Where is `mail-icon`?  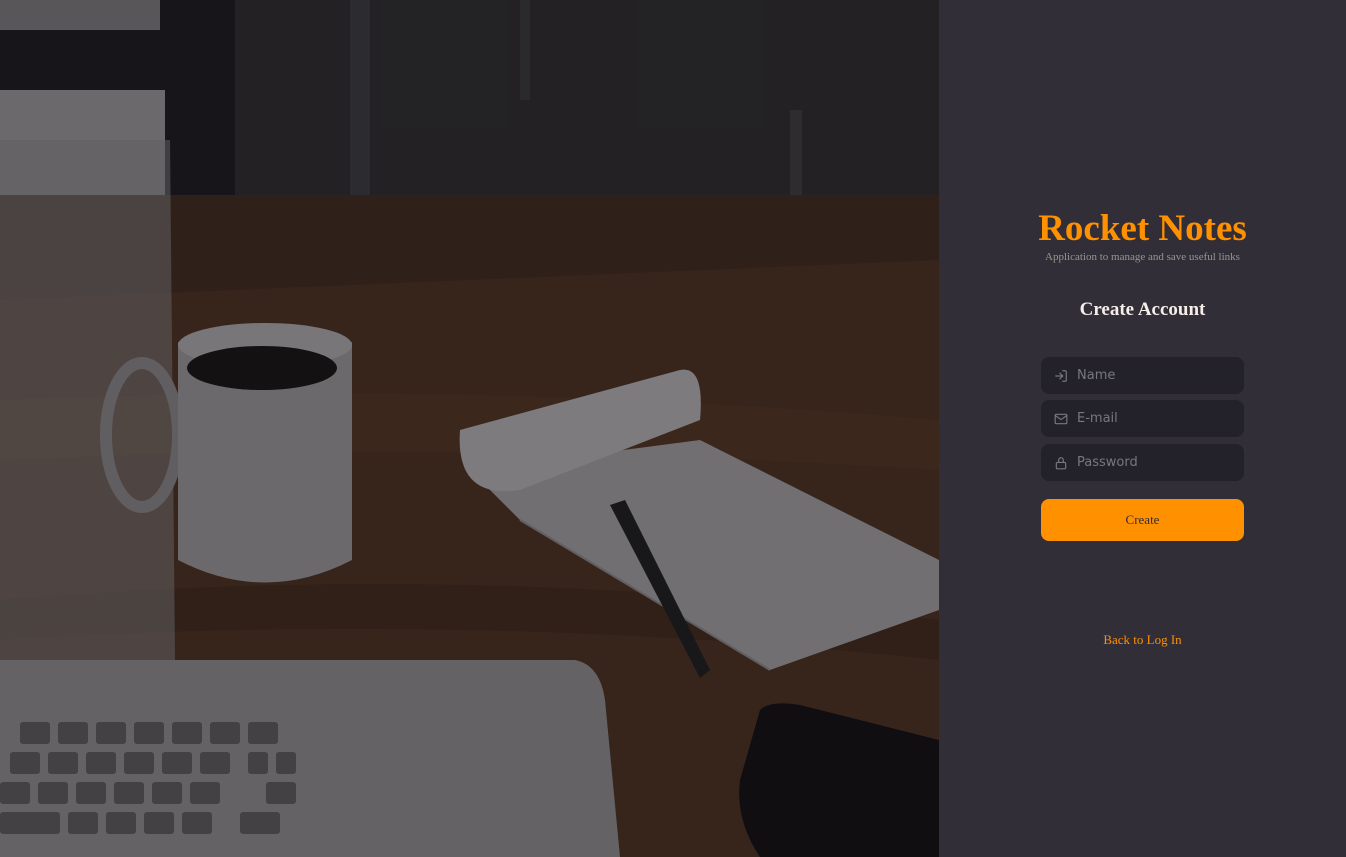 mail-icon is located at coordinates (1061, 419).